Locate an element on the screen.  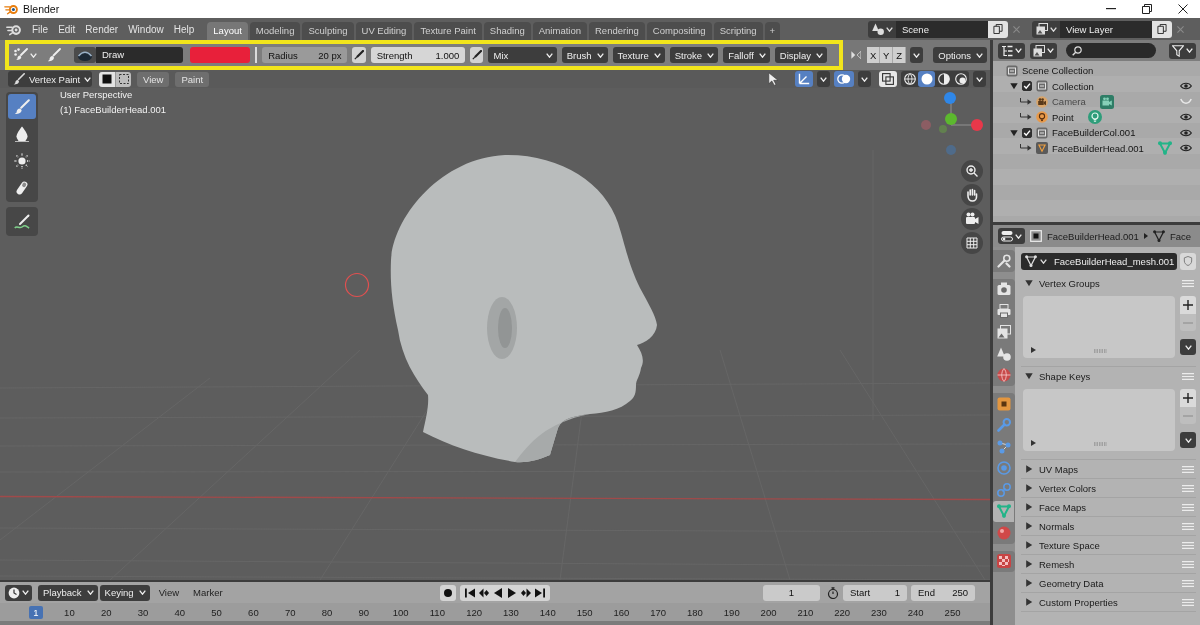
menu-item: Render is located at coordinates (102, 29).